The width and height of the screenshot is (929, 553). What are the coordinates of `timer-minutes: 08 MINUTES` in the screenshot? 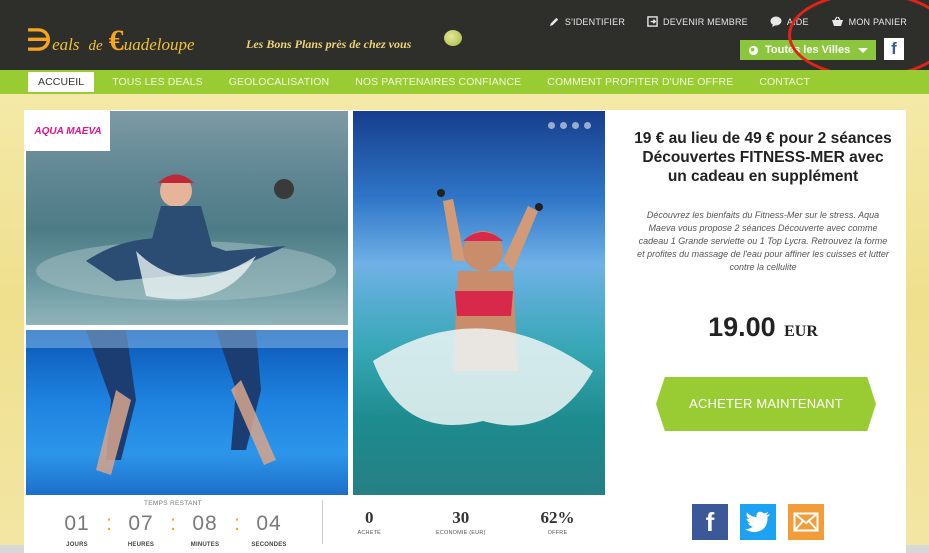 It's located at (205, 530).